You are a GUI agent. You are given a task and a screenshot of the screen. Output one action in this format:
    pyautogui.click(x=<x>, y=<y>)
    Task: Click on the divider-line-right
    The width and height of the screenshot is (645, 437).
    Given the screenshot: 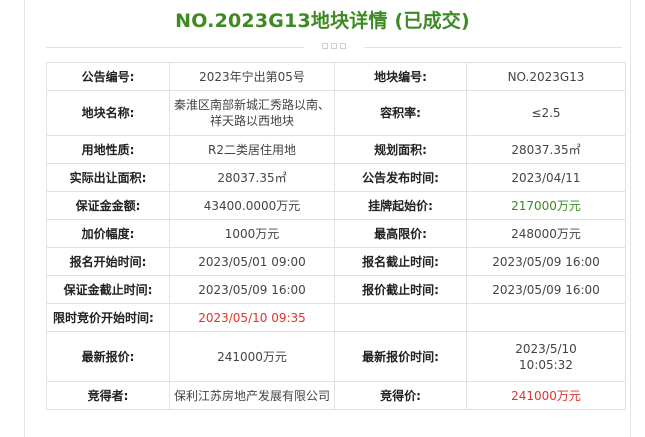 What is the action you would take?
    pyautogui.click(x=493, y=47)
    